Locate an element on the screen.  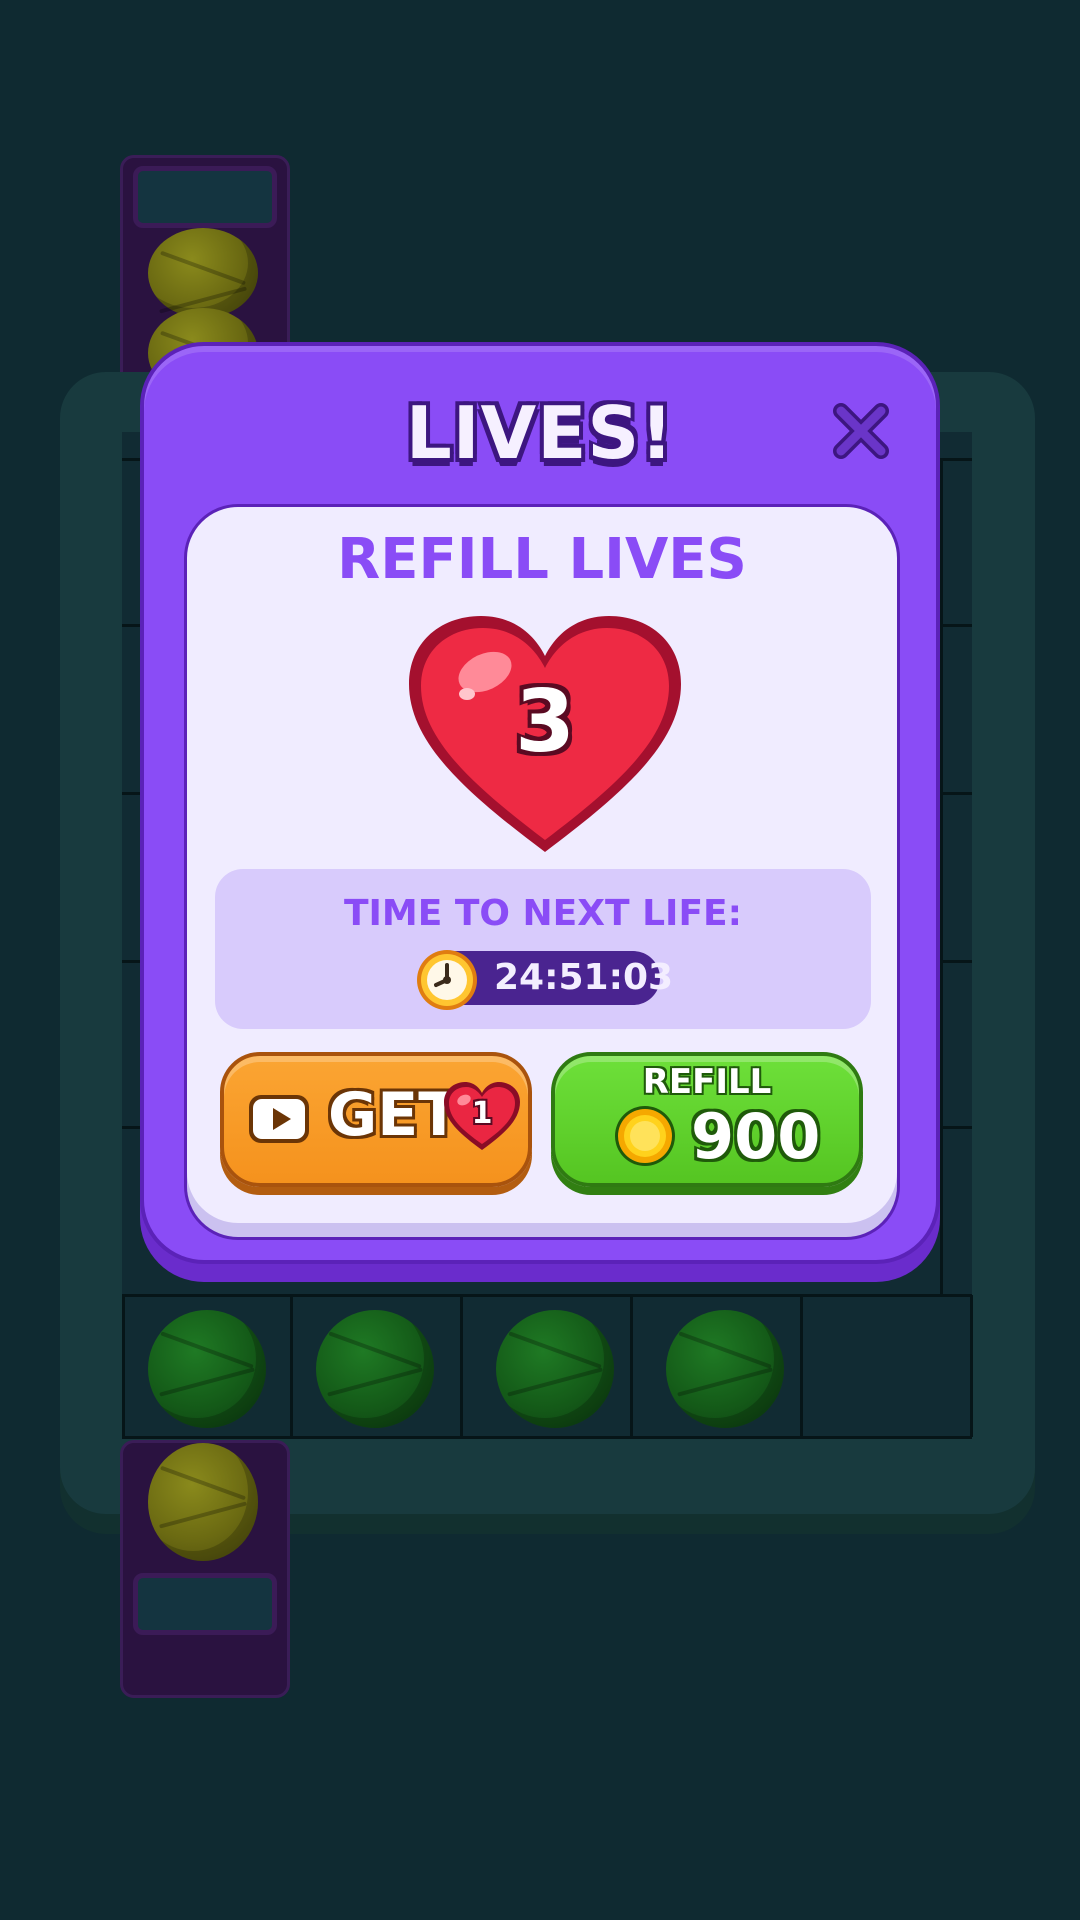
timer-pill: 24:51:03 is located at coordinates (545, 980).